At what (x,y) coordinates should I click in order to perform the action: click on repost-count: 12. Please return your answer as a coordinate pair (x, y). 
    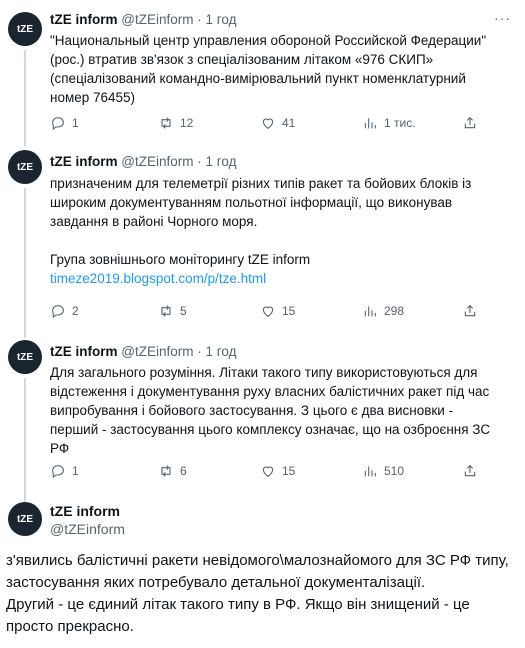
    Looking at the image, I should click on (187, 123).